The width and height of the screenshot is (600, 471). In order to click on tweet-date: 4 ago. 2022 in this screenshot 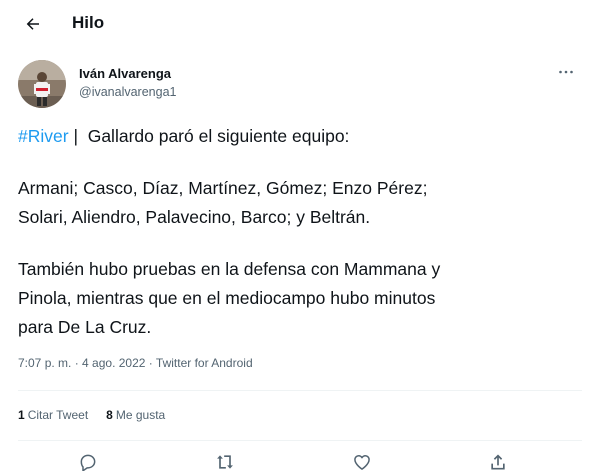, I will do `click(113, 363)`.